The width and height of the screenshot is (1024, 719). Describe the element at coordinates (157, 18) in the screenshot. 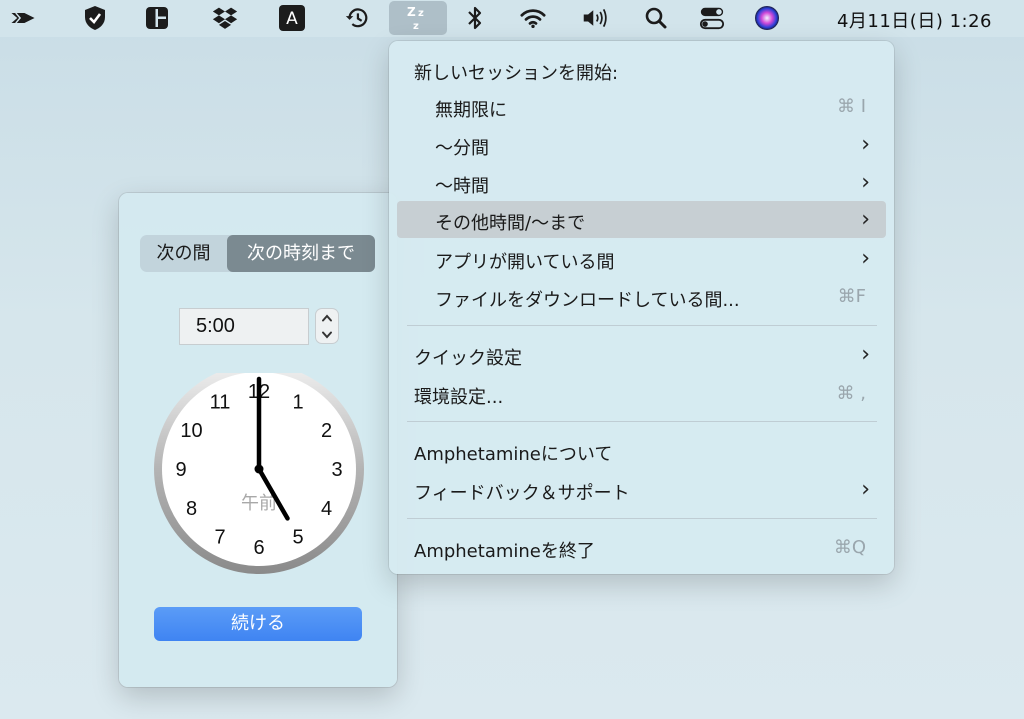

I see `window-layout-icon` at that location.